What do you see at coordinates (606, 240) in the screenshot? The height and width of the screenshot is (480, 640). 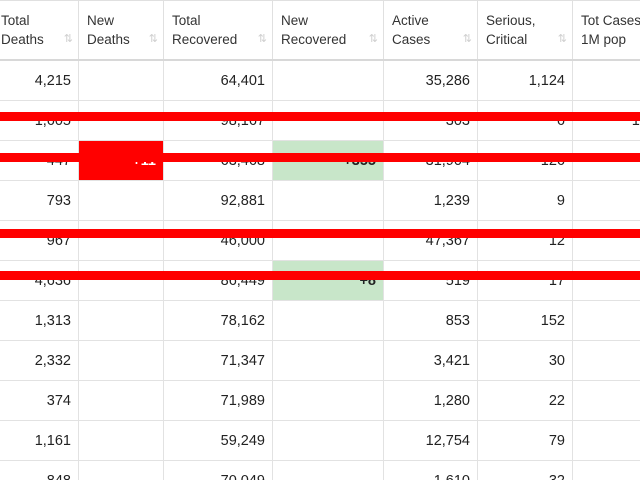 I see `cell-tot-cases-per-1m: 17` at bounding box center [606, 240].